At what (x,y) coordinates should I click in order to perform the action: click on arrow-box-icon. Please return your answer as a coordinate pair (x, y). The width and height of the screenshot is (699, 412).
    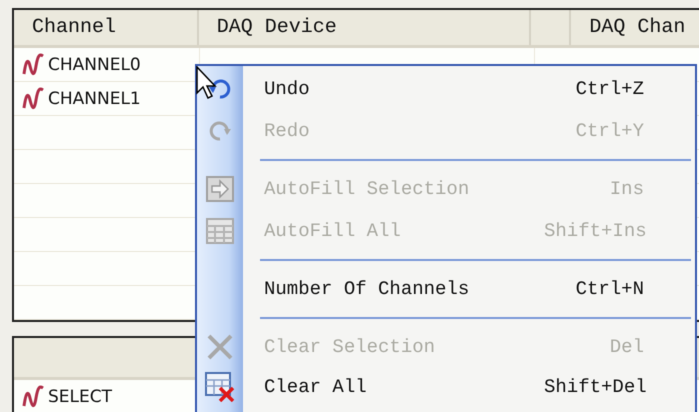
    Looking at the image, I should click on (220, 189).